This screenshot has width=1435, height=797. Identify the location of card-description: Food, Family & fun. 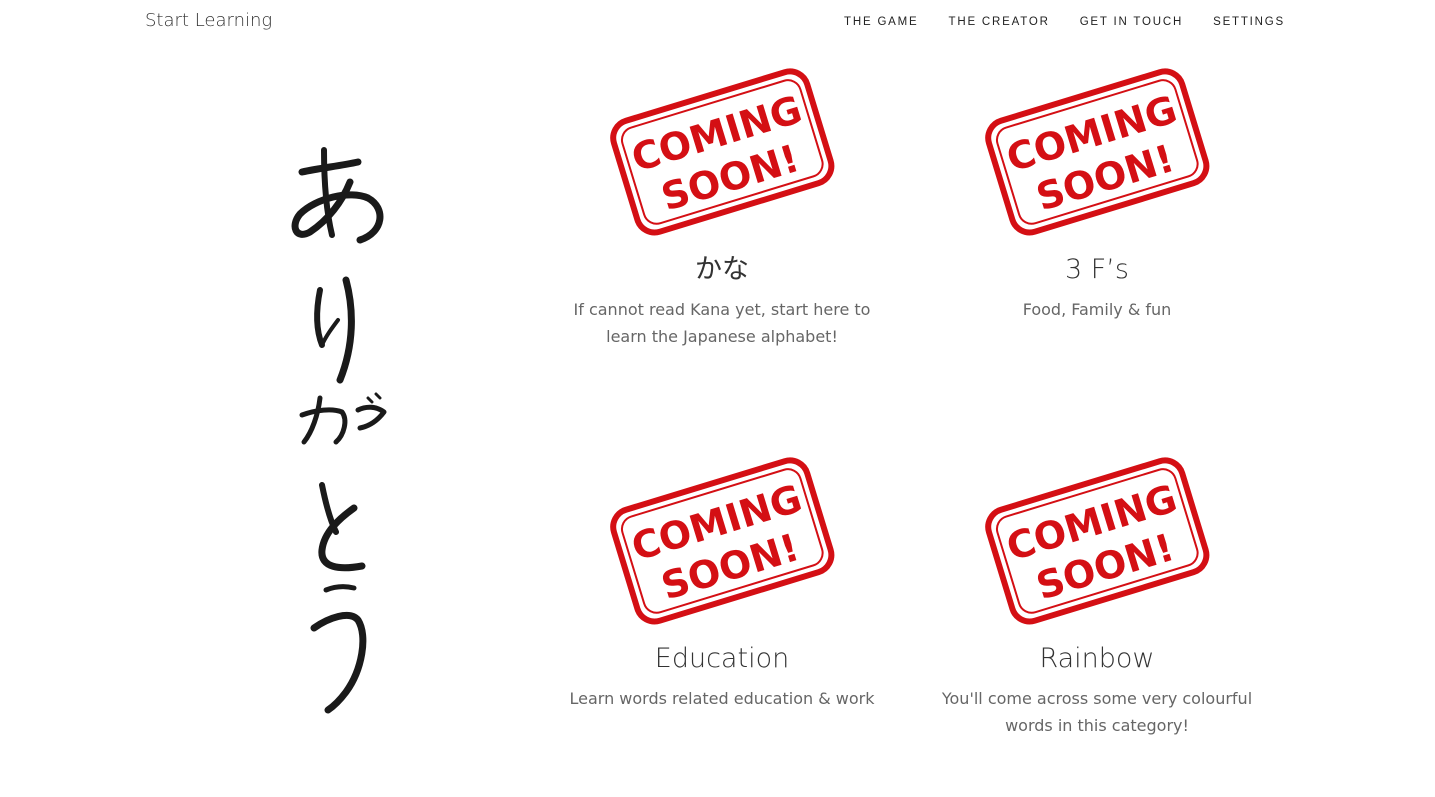
(1097, 309).